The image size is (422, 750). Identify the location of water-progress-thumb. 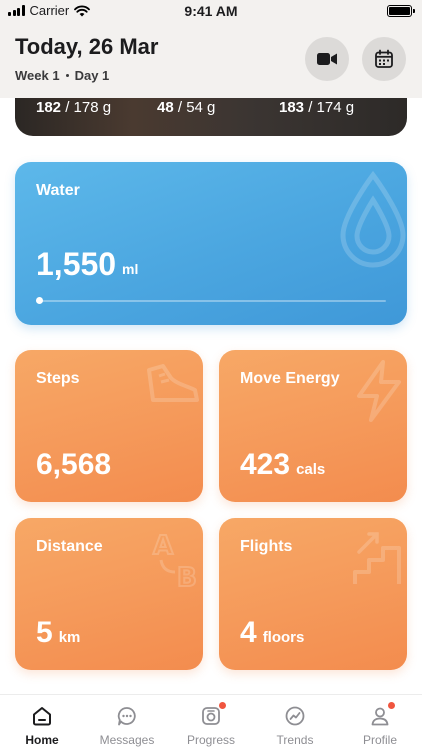
(39, 300).